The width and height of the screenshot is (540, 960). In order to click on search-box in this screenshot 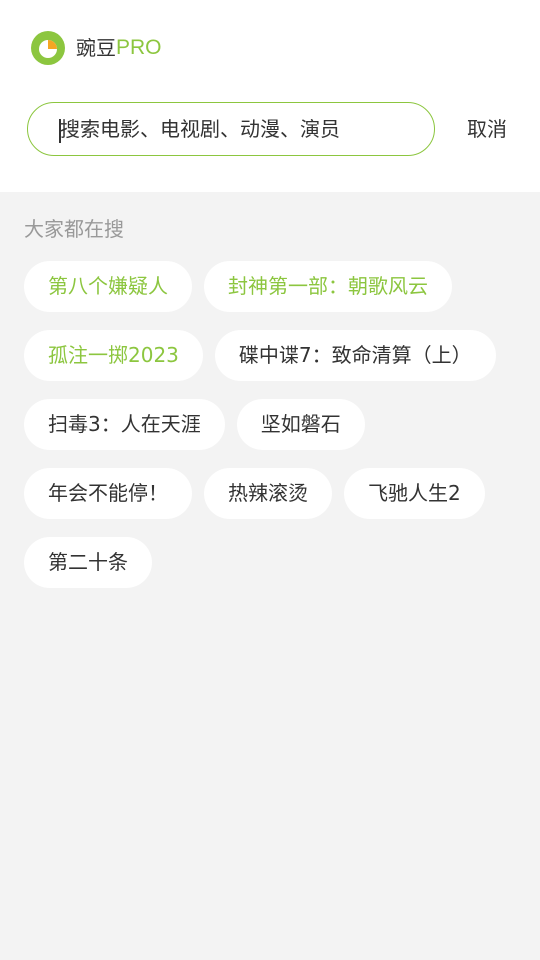, I will do `click(231, 129)`.